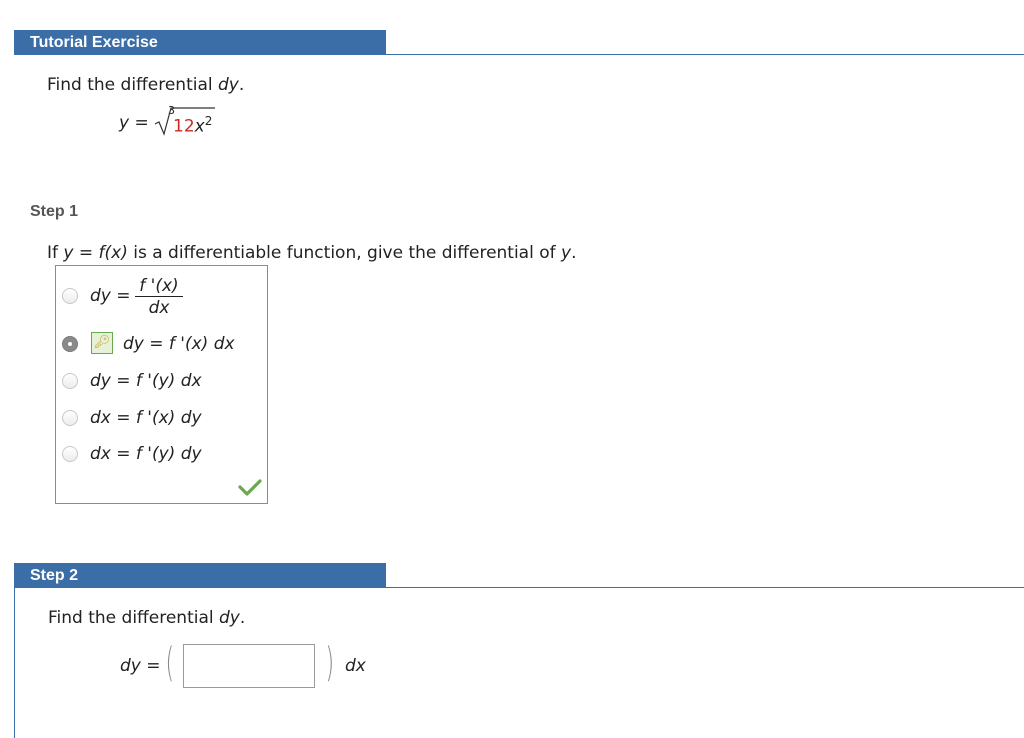  I want to click on option-4-text: dx = f '(x) dy, so click(146, 418).